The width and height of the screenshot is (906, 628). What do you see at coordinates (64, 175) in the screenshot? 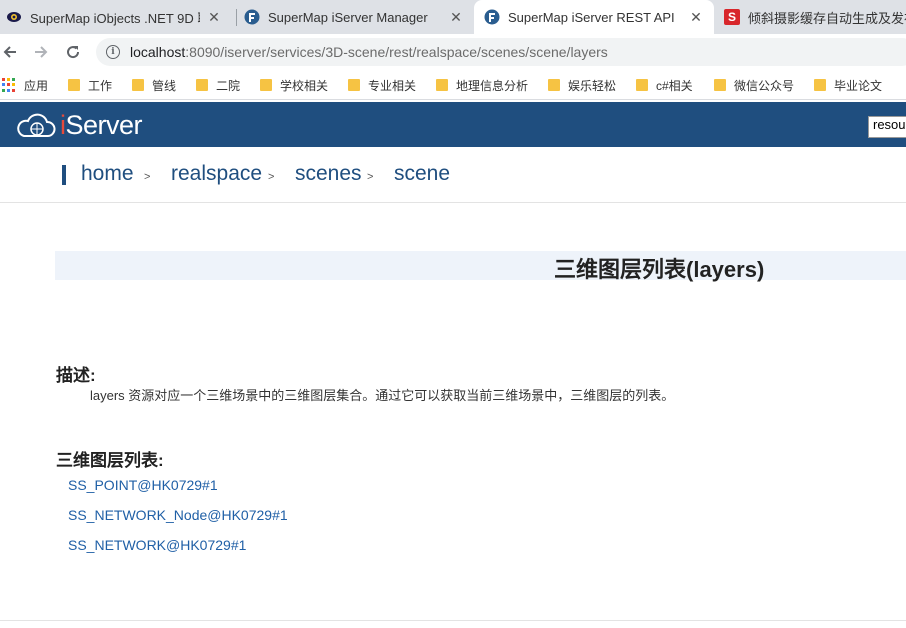
I see `breadcrumb-marker` at bounding box center [64, 175].